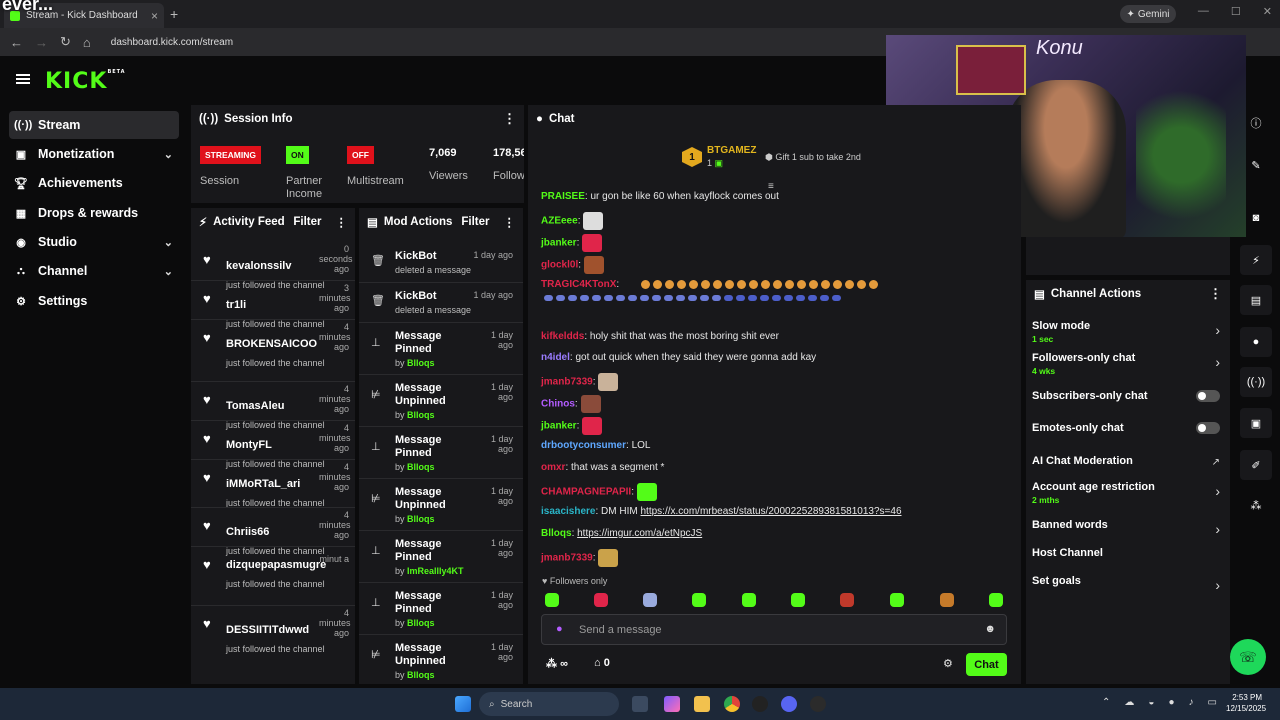  What do you see at coordinates (1211, 702) in the screenshot?
I see `battery-icon: ▭` at bounding box center [1211, 702].